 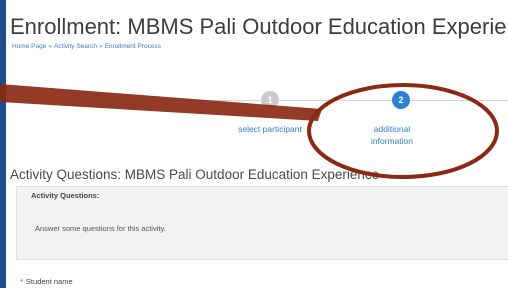 What do you see at coordinates (132, 46) in the screenshot?
I see `breadcrumb-current: Enrollment Process` at bounding box center [132, 46].